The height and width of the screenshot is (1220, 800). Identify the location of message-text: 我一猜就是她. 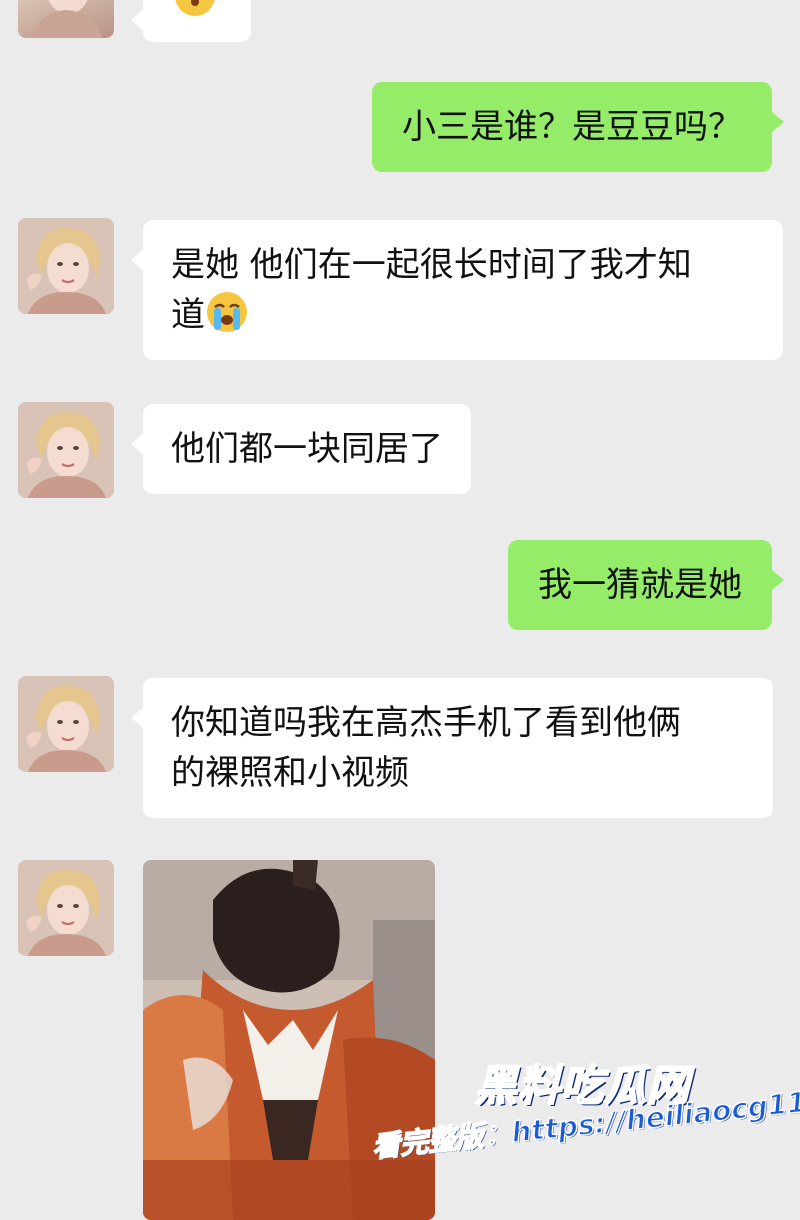
(640, 585).